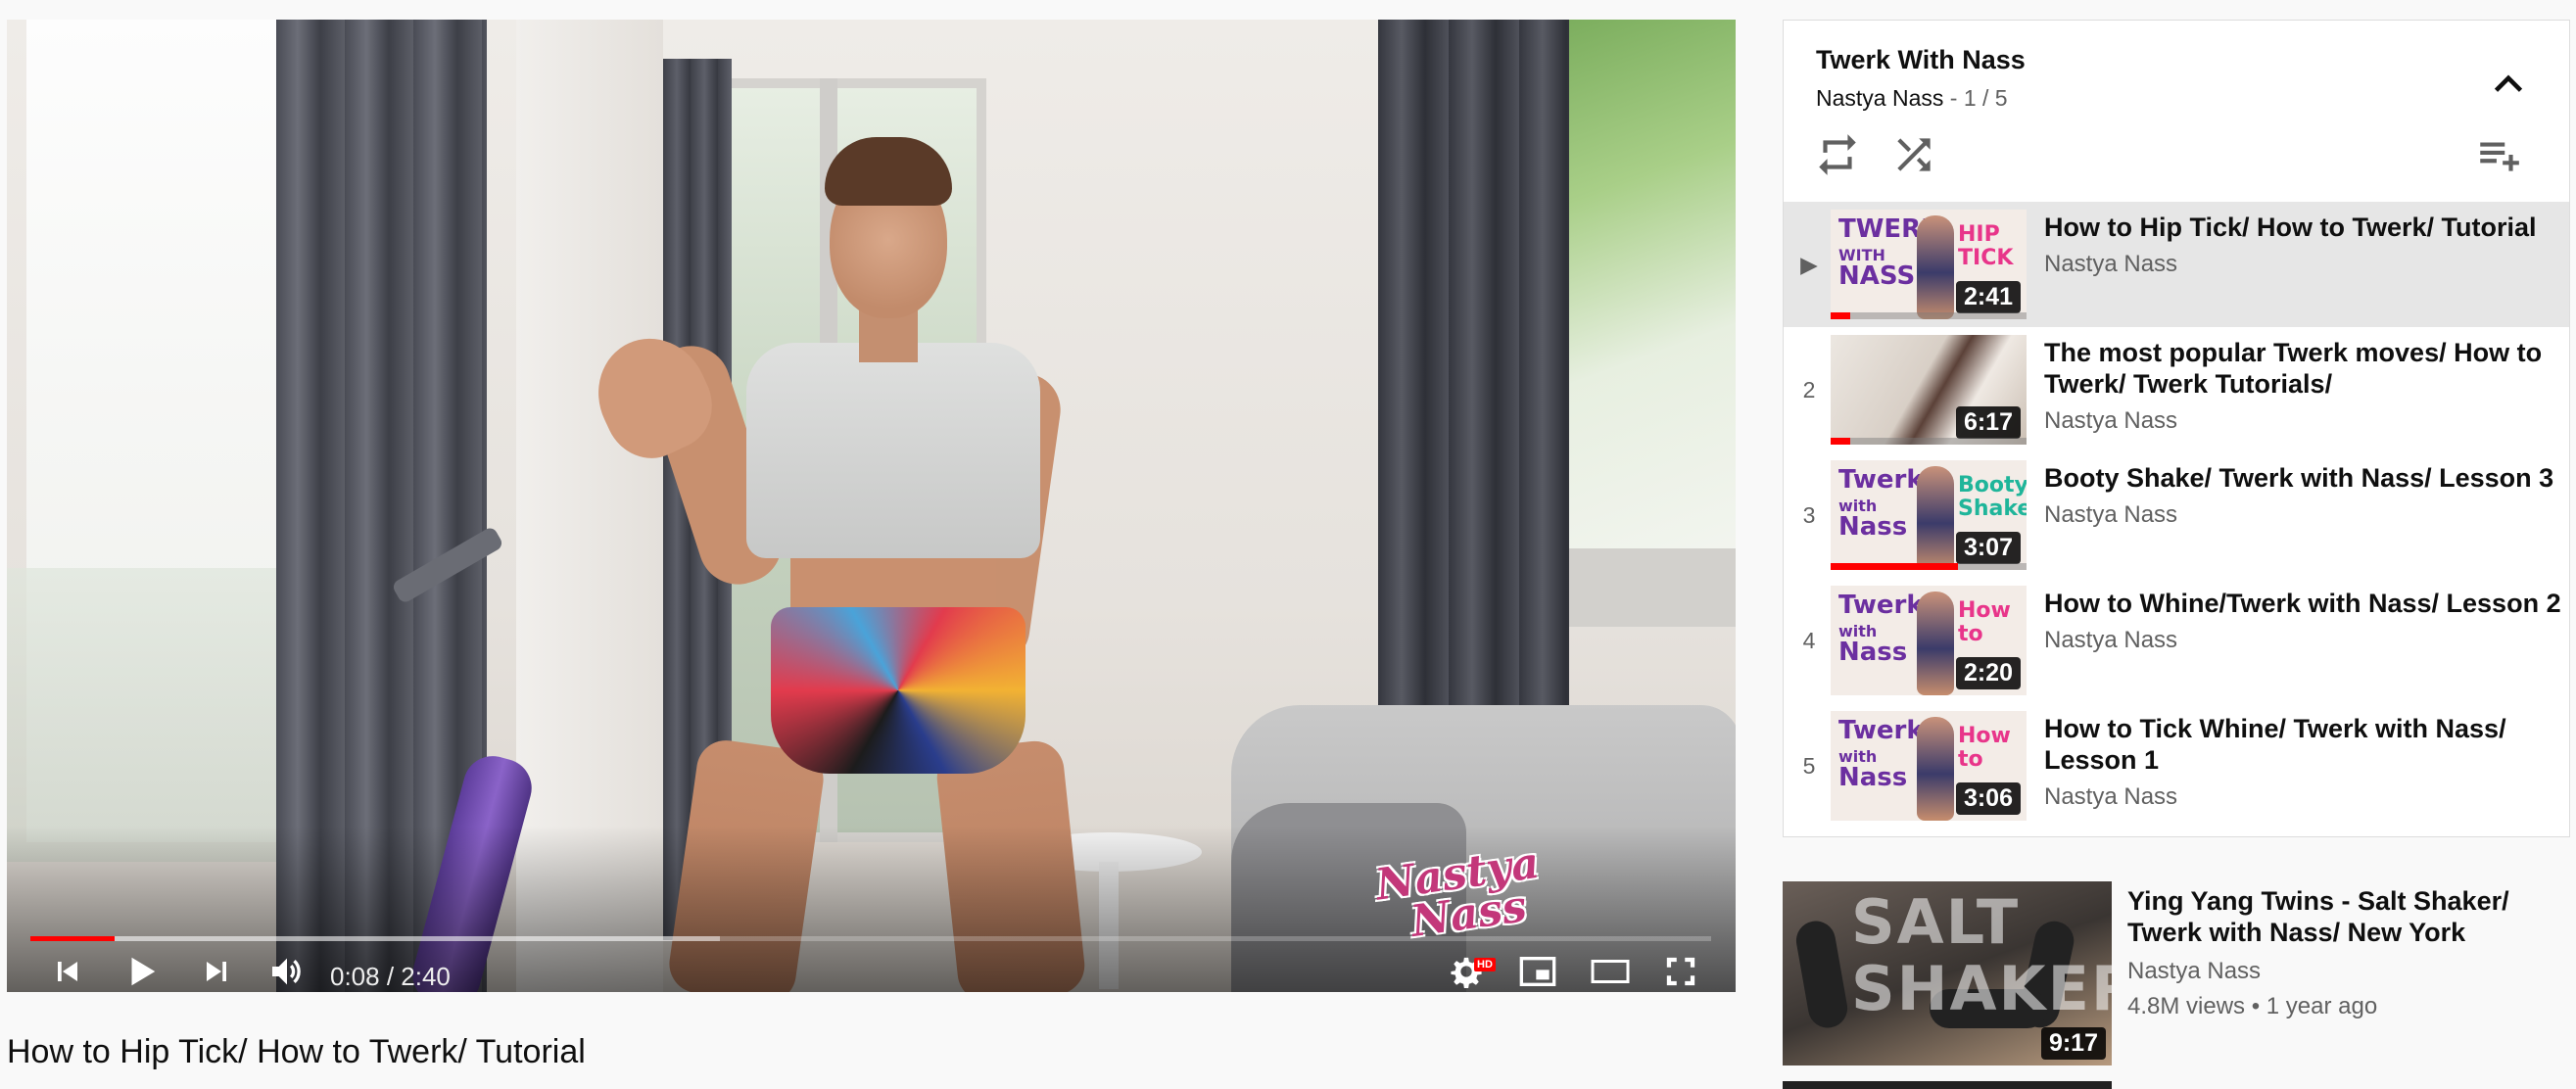 The width and height of the screenshot is (2576, 1089). I want to click on playlist-item-duration: 3:07, so click(1988, 548).